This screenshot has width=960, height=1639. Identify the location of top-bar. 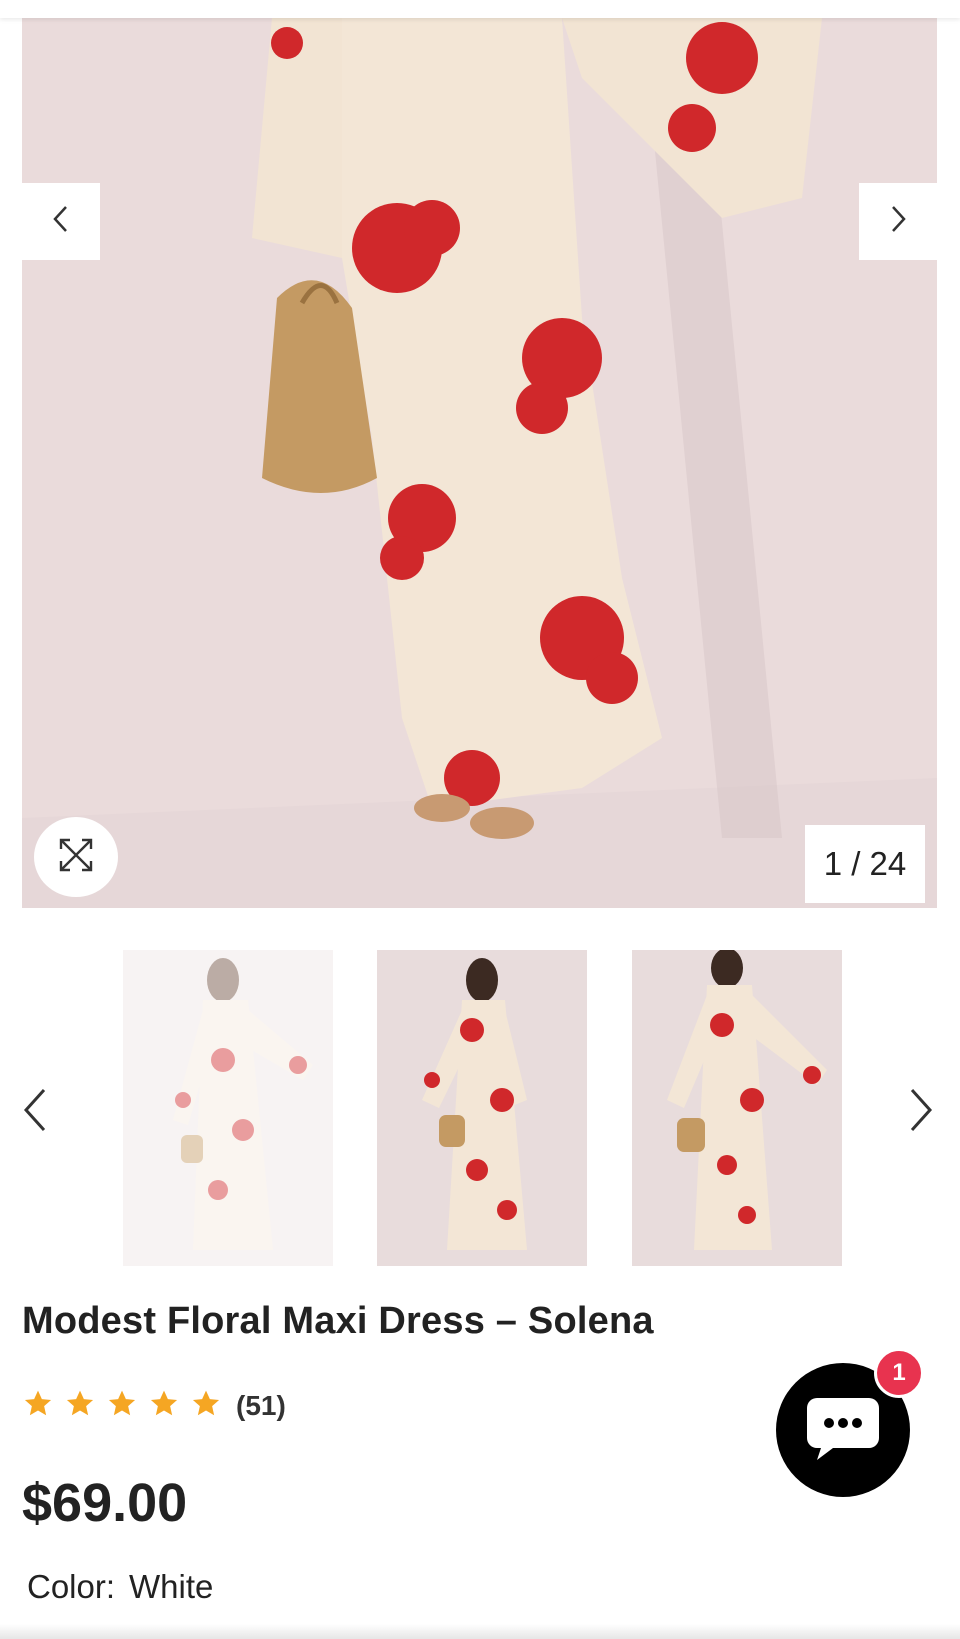
(480, 9).